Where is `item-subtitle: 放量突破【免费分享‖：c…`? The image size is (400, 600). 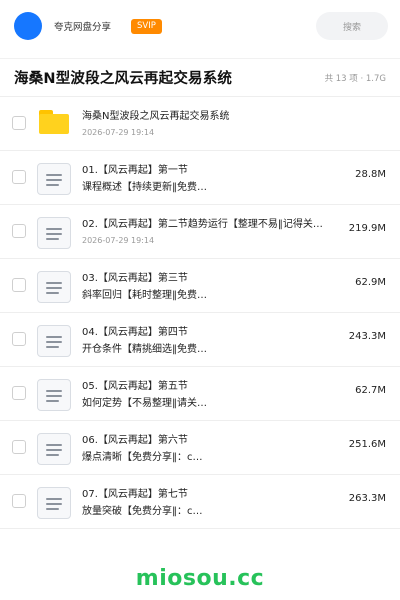 item-subtitle: 放量突破【免费分享‖：c… is located at coordinates (142, 511).